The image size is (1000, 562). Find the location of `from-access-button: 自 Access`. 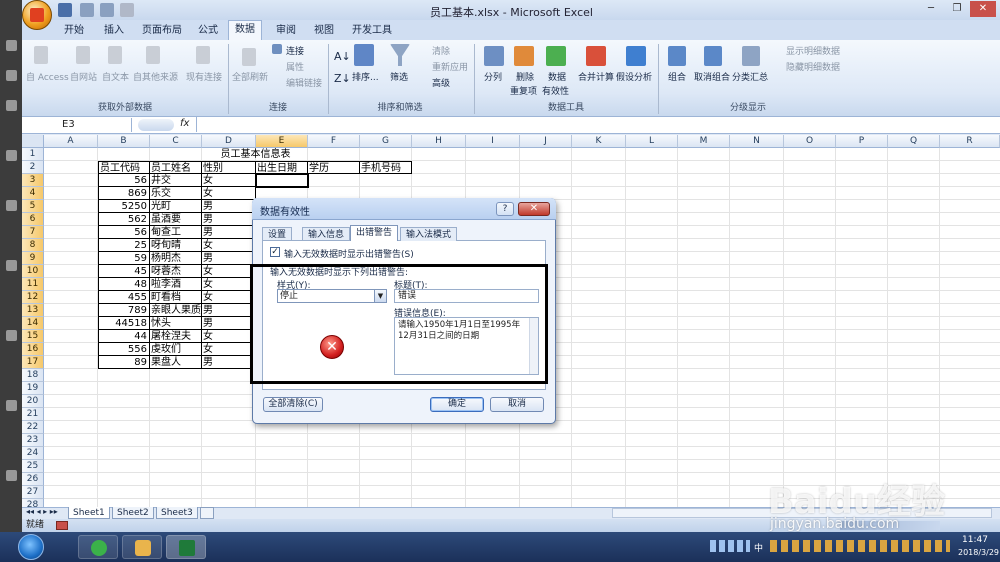

from-access-button: 自 Access is located at coordinates (47, 76).